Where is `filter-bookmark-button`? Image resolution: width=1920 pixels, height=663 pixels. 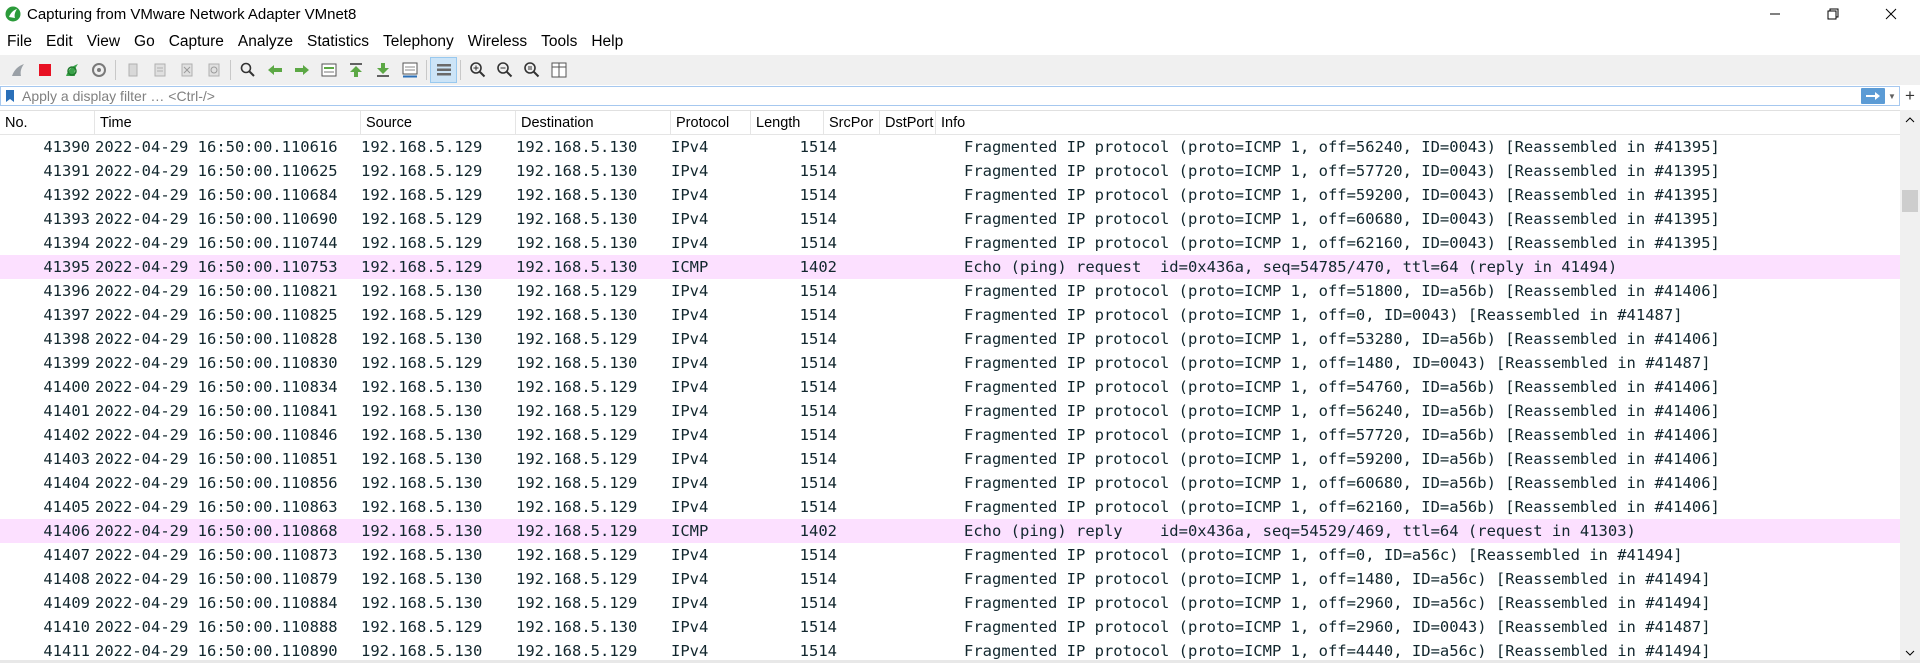 filter-bookmark-button is located at coordinates (10, 96).